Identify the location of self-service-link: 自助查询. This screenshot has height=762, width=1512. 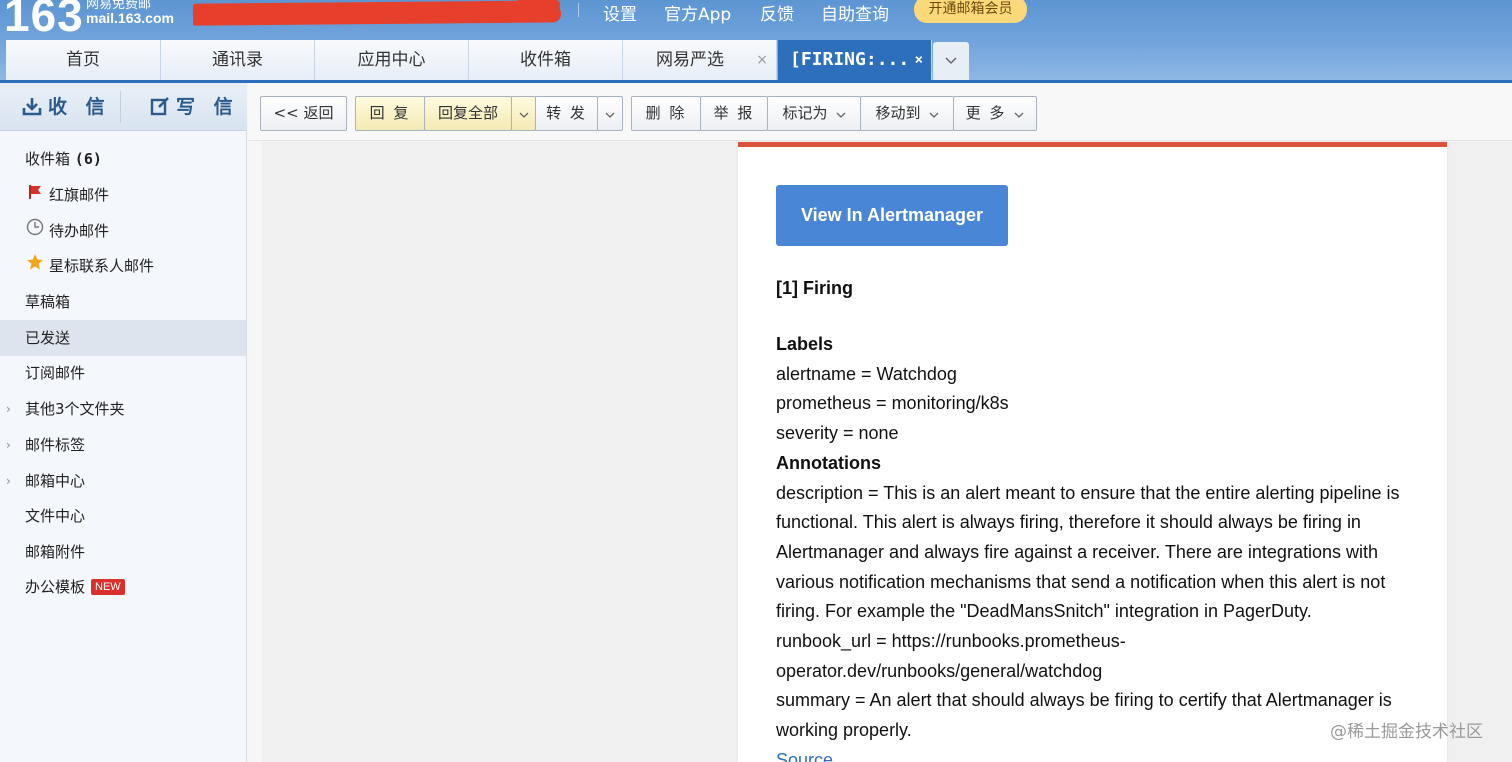
(855, 12).